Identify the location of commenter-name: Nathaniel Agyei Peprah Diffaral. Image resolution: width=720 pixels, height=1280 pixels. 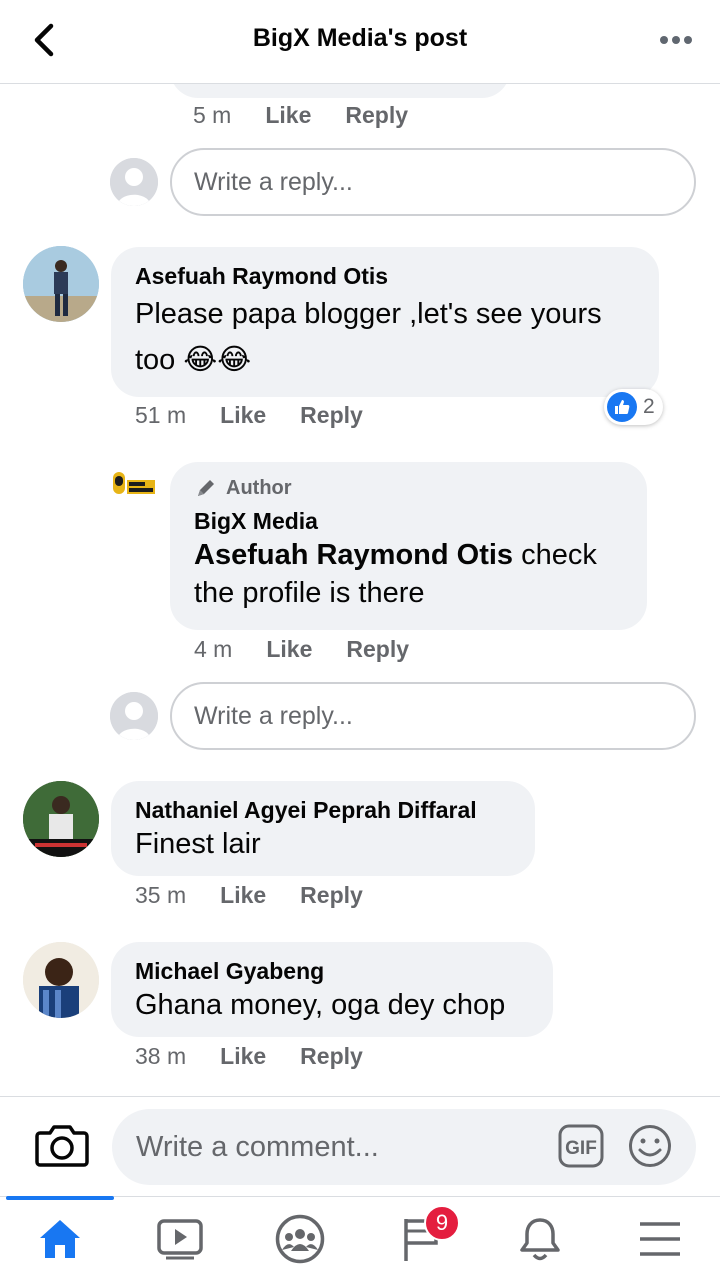
(323, 810).